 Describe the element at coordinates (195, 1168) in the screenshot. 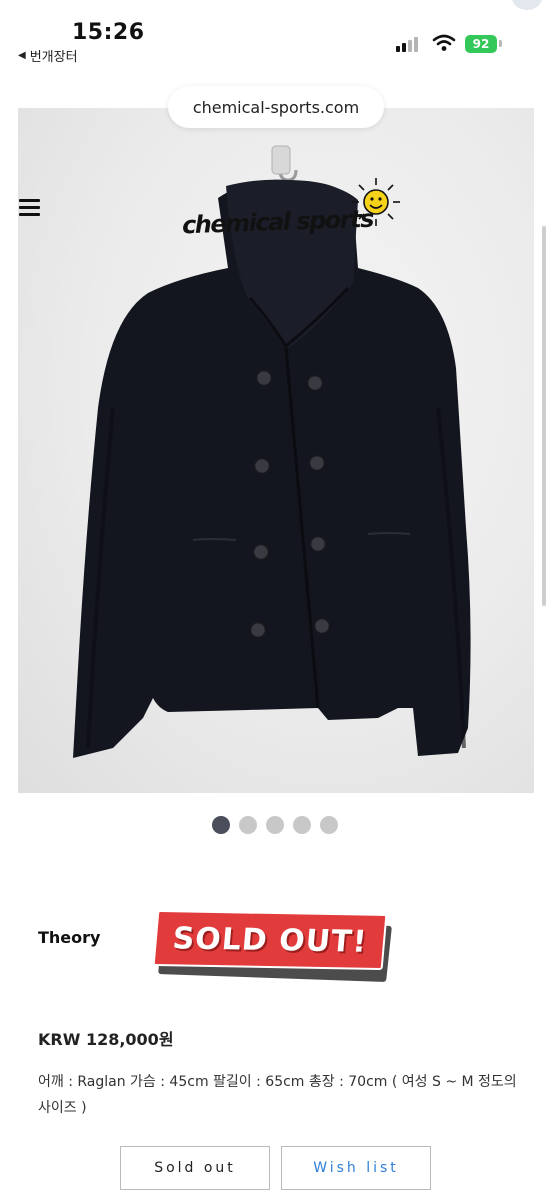

I see `sold-out-button: Sold out` at that location.